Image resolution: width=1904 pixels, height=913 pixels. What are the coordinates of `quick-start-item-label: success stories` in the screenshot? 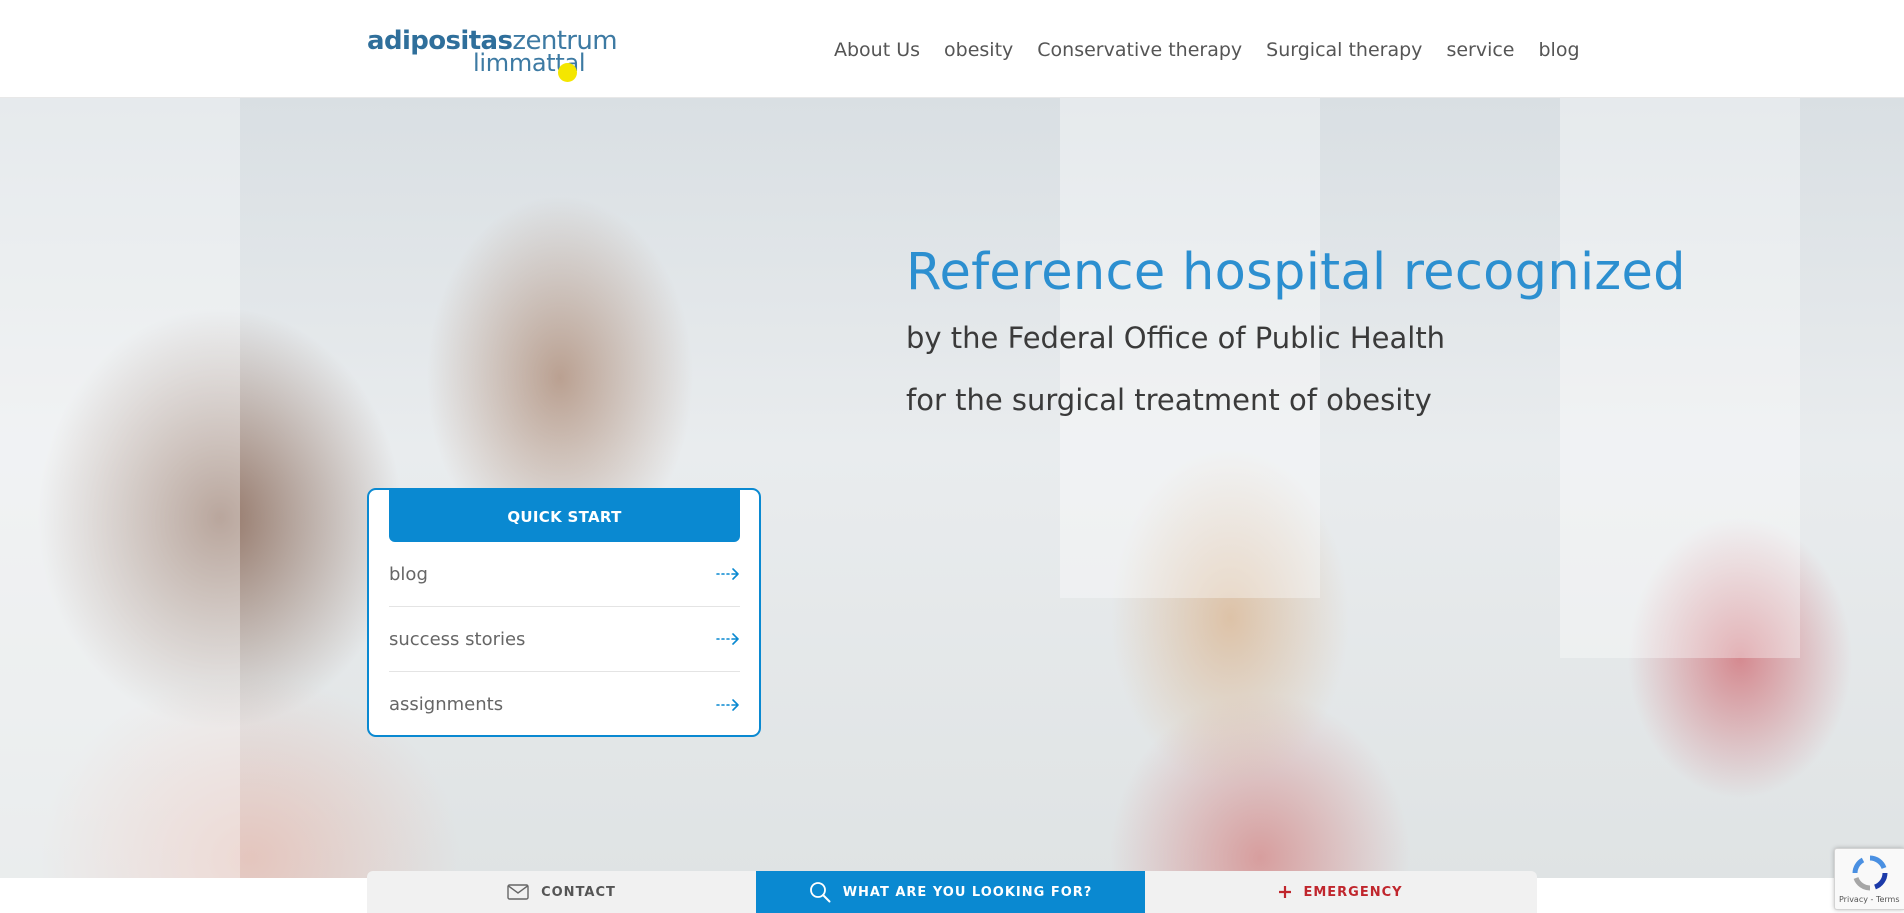 It's located at (457, 639).